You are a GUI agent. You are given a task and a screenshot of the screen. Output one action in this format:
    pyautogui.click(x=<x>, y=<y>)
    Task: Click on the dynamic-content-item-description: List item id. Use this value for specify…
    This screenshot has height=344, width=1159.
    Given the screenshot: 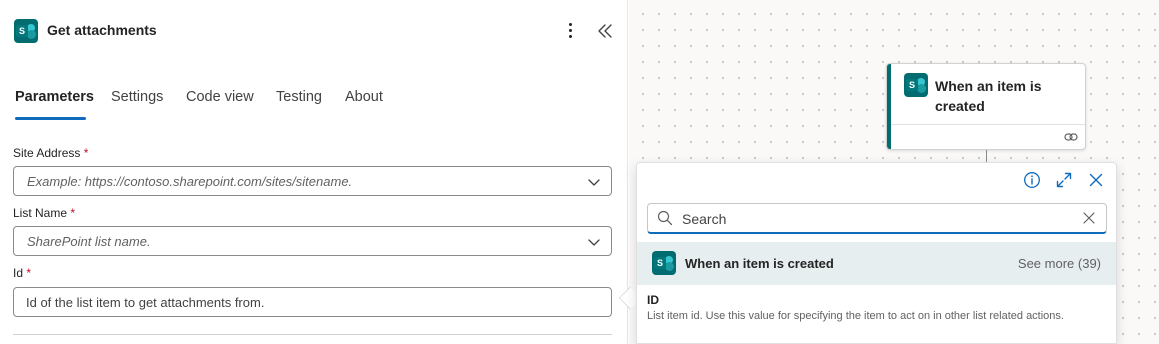 What is the action you would take?
    pyautogui.click(x=855, y=316)
    